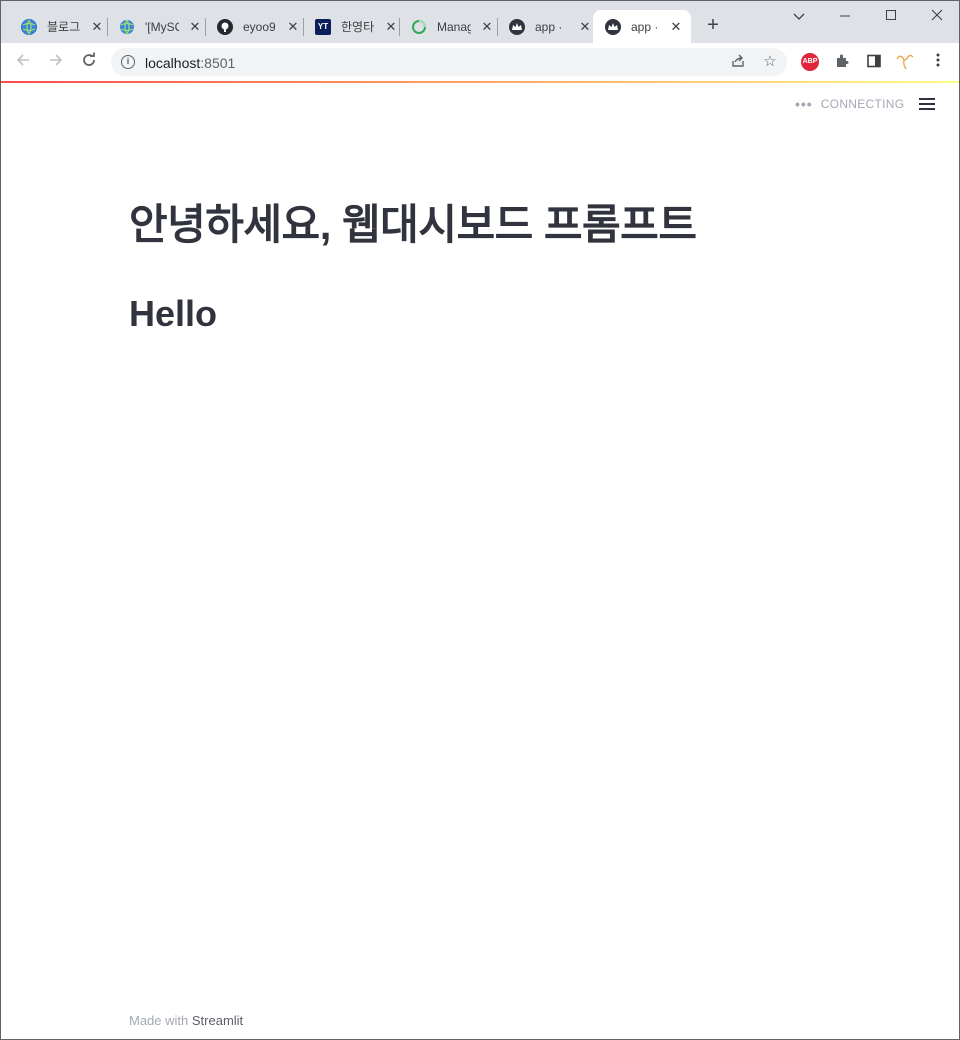 This screenshot has height=1040, width=960. I want to click on streamlit-decoration-bar, so click(480, 82).